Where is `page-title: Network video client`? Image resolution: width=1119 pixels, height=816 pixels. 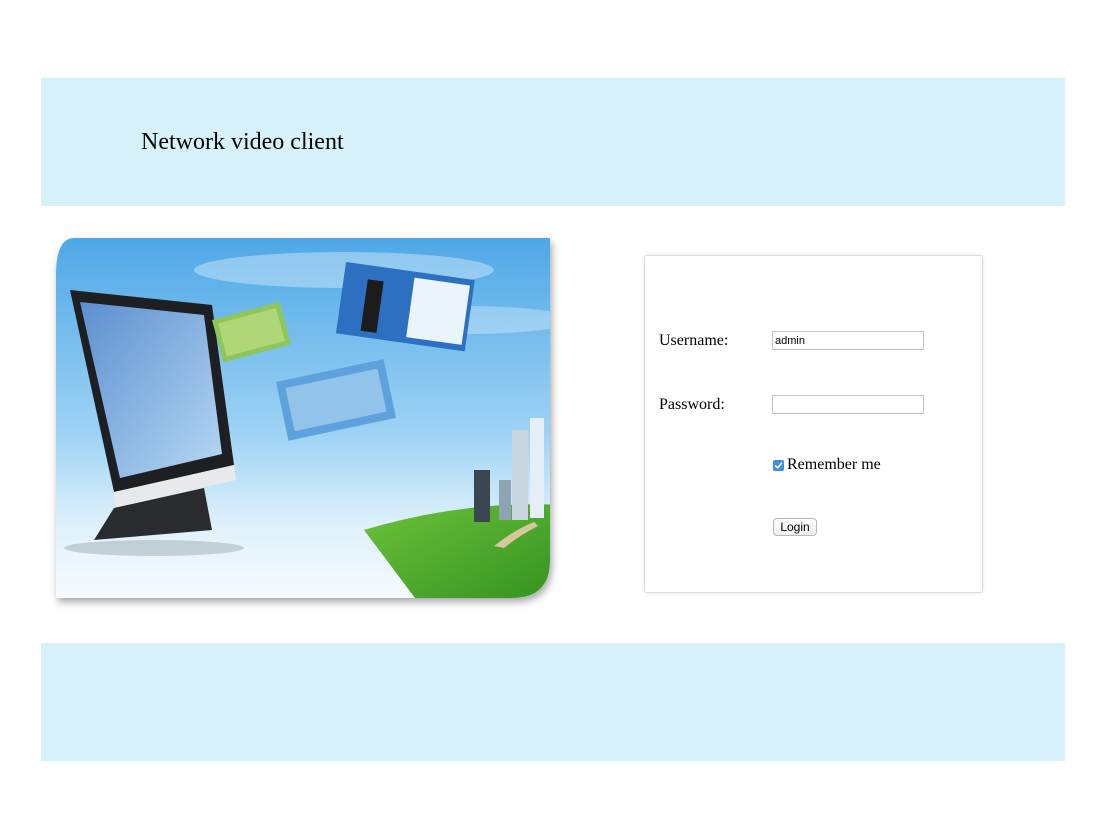 page-title: Network video client is located at coordinates (242, 142).